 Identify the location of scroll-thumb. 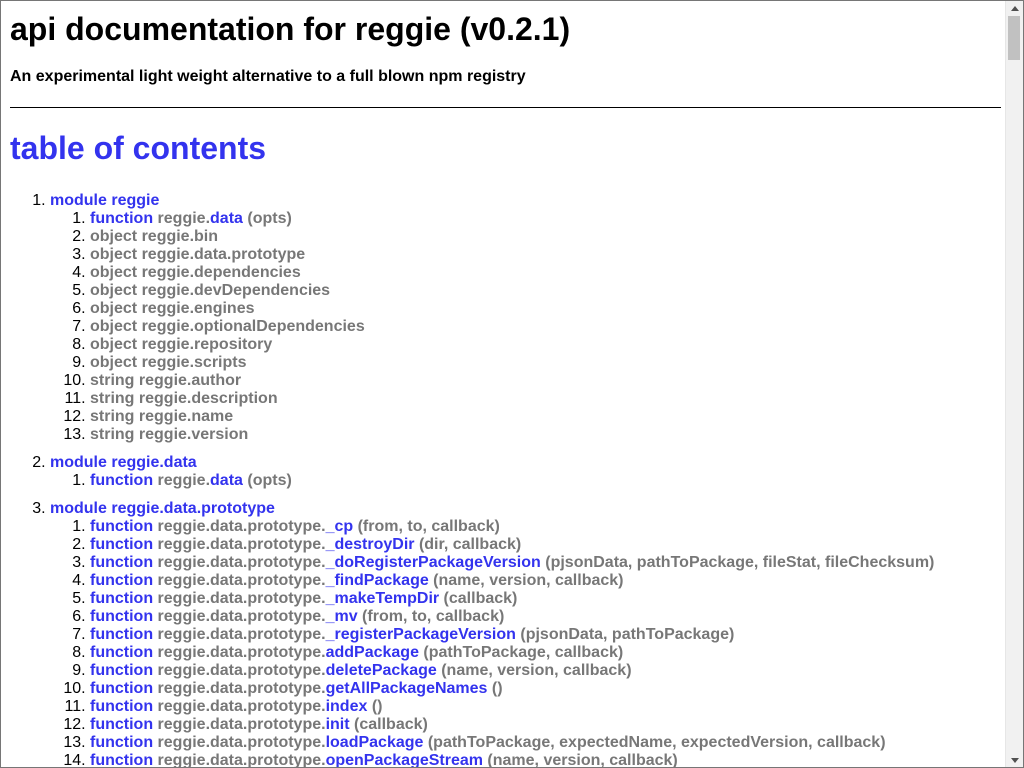
(1014, 38).